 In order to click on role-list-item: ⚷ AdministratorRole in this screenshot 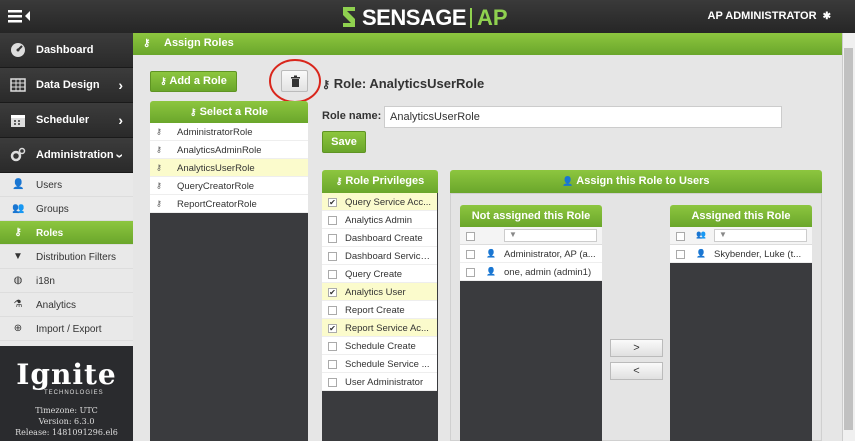, I will do `click(229, 132)`.